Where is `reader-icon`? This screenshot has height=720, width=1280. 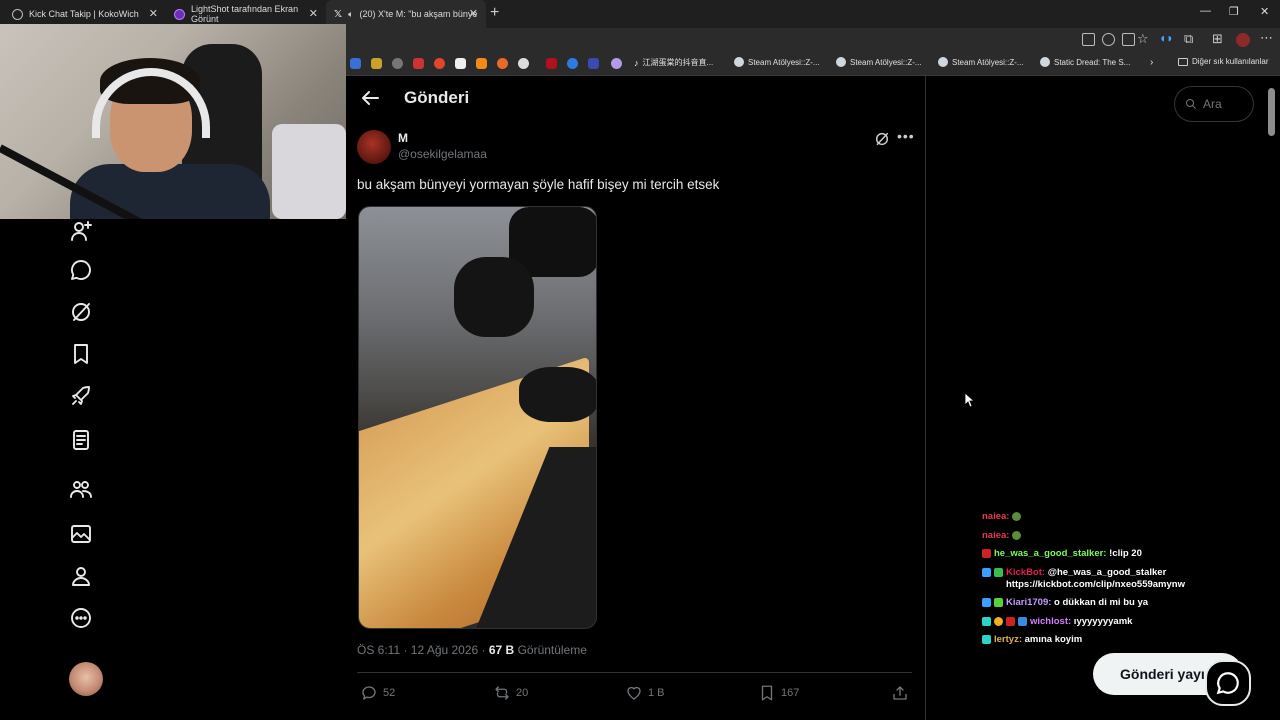
reader-icon is located at coordinates (1128, 39).